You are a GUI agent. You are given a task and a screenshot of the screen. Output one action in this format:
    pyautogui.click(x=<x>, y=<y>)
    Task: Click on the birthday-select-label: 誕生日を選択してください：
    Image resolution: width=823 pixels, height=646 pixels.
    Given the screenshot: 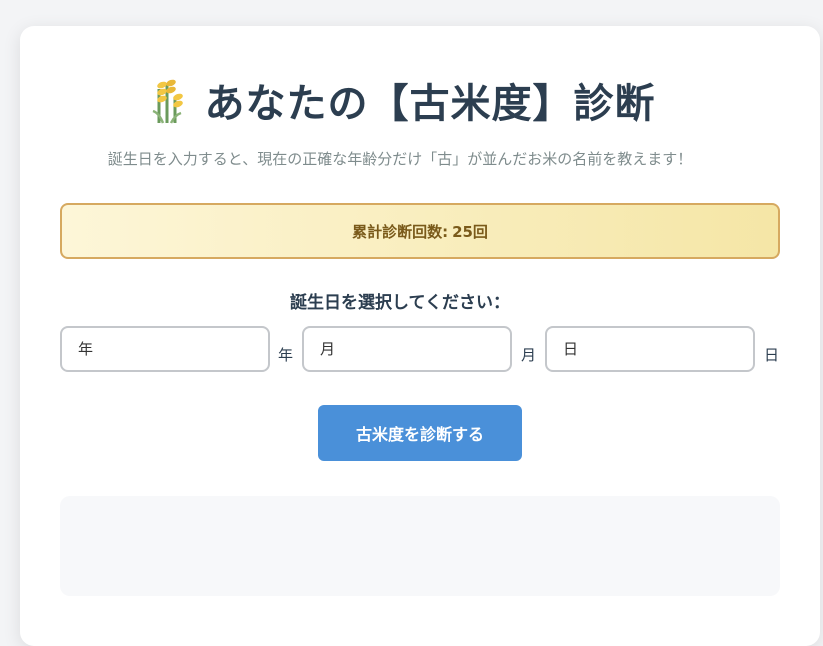 What is the action you would take?
    pyautogui.click(x=400, y=303)
    